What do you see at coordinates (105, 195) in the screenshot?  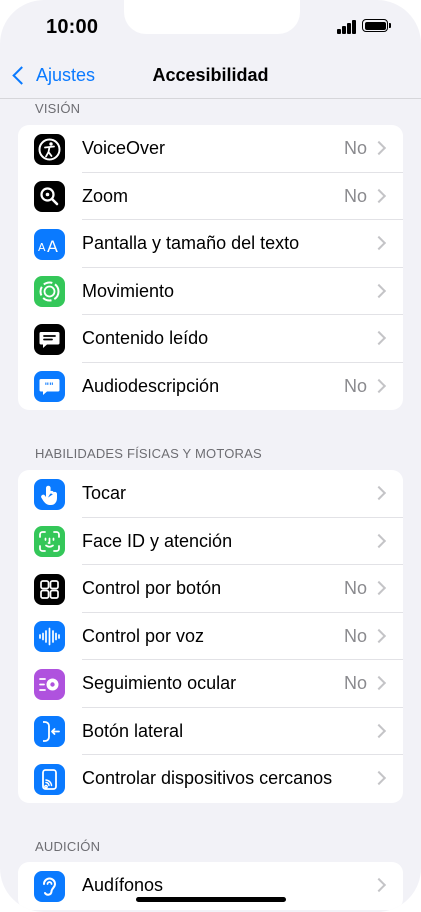 I see `row-label: Zoom` at bounding box center [105, 195].